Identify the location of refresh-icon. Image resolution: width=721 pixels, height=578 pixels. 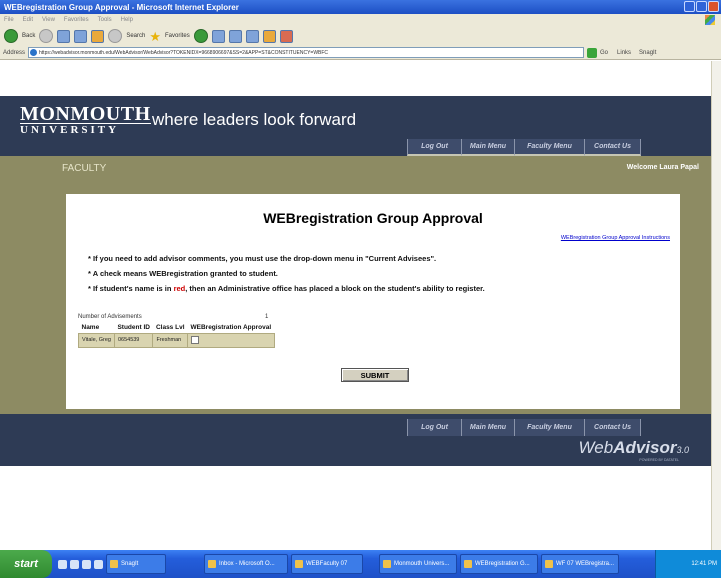
(81, 36).